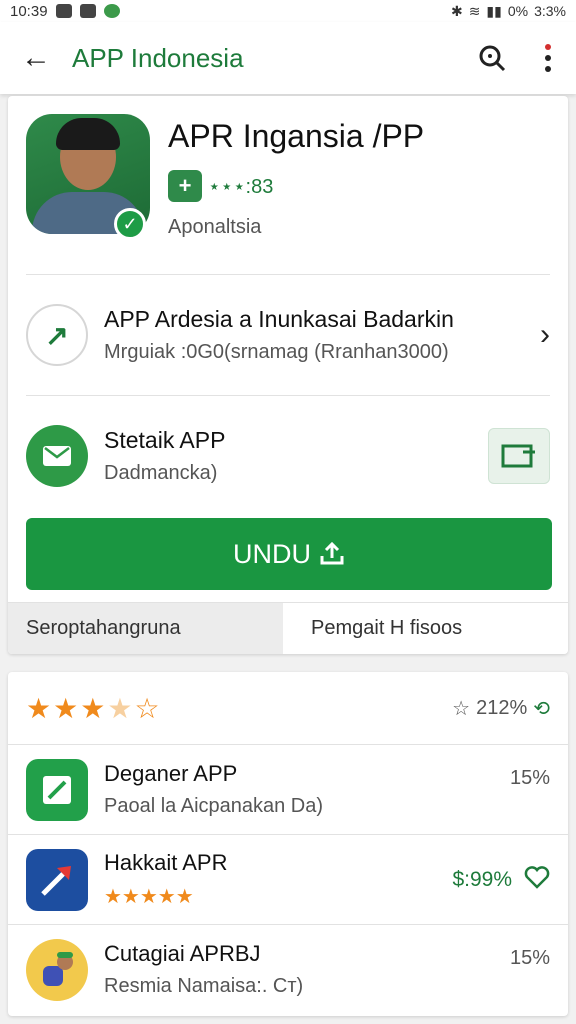  What do you see at coordinates (541, 708) in the screenshot?
I see `link-icon: ⟲` at bounding box center [541, 708].